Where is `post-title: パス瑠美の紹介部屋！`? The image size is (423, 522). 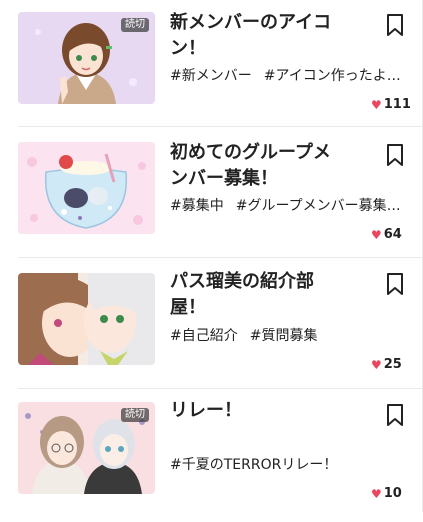 post-title: パス瑠美の紹介部屋！ is located at coordinates (252, 295).